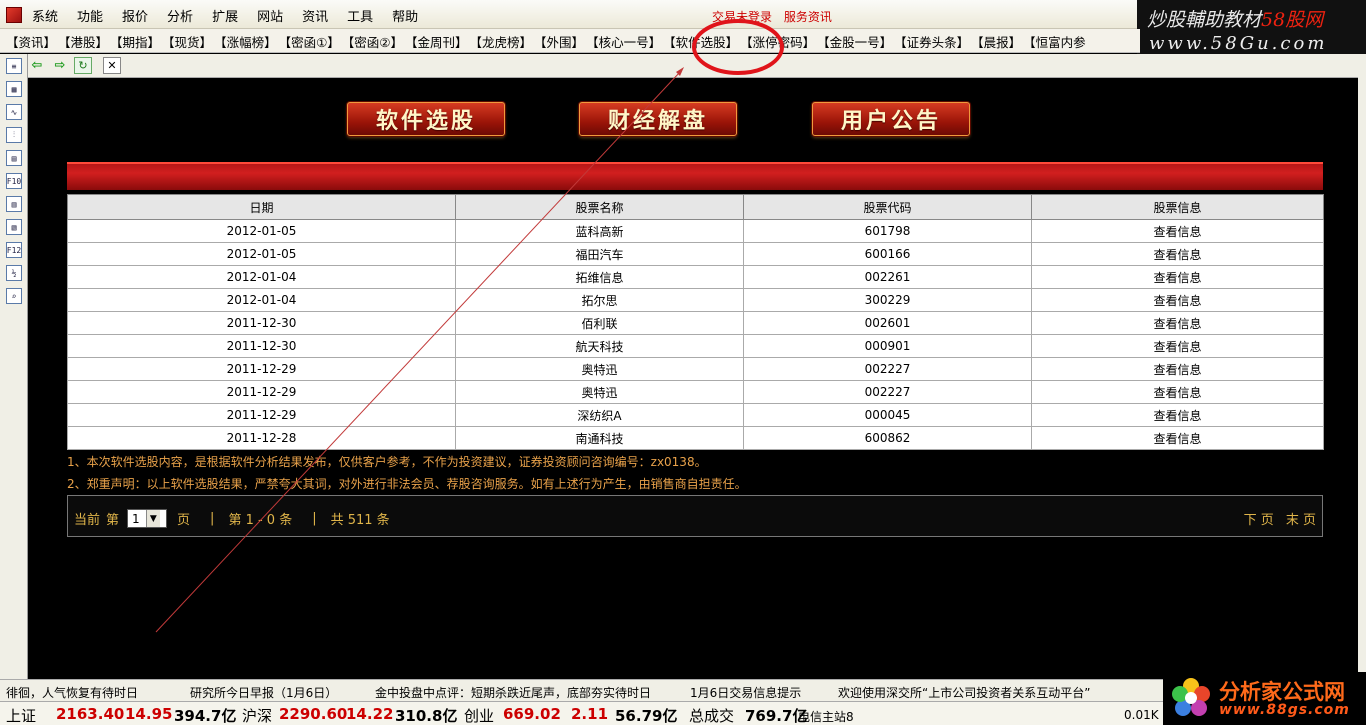  I want to click on ticker-item: 徘徊，人气恢复有待时日, so click(72, 692).